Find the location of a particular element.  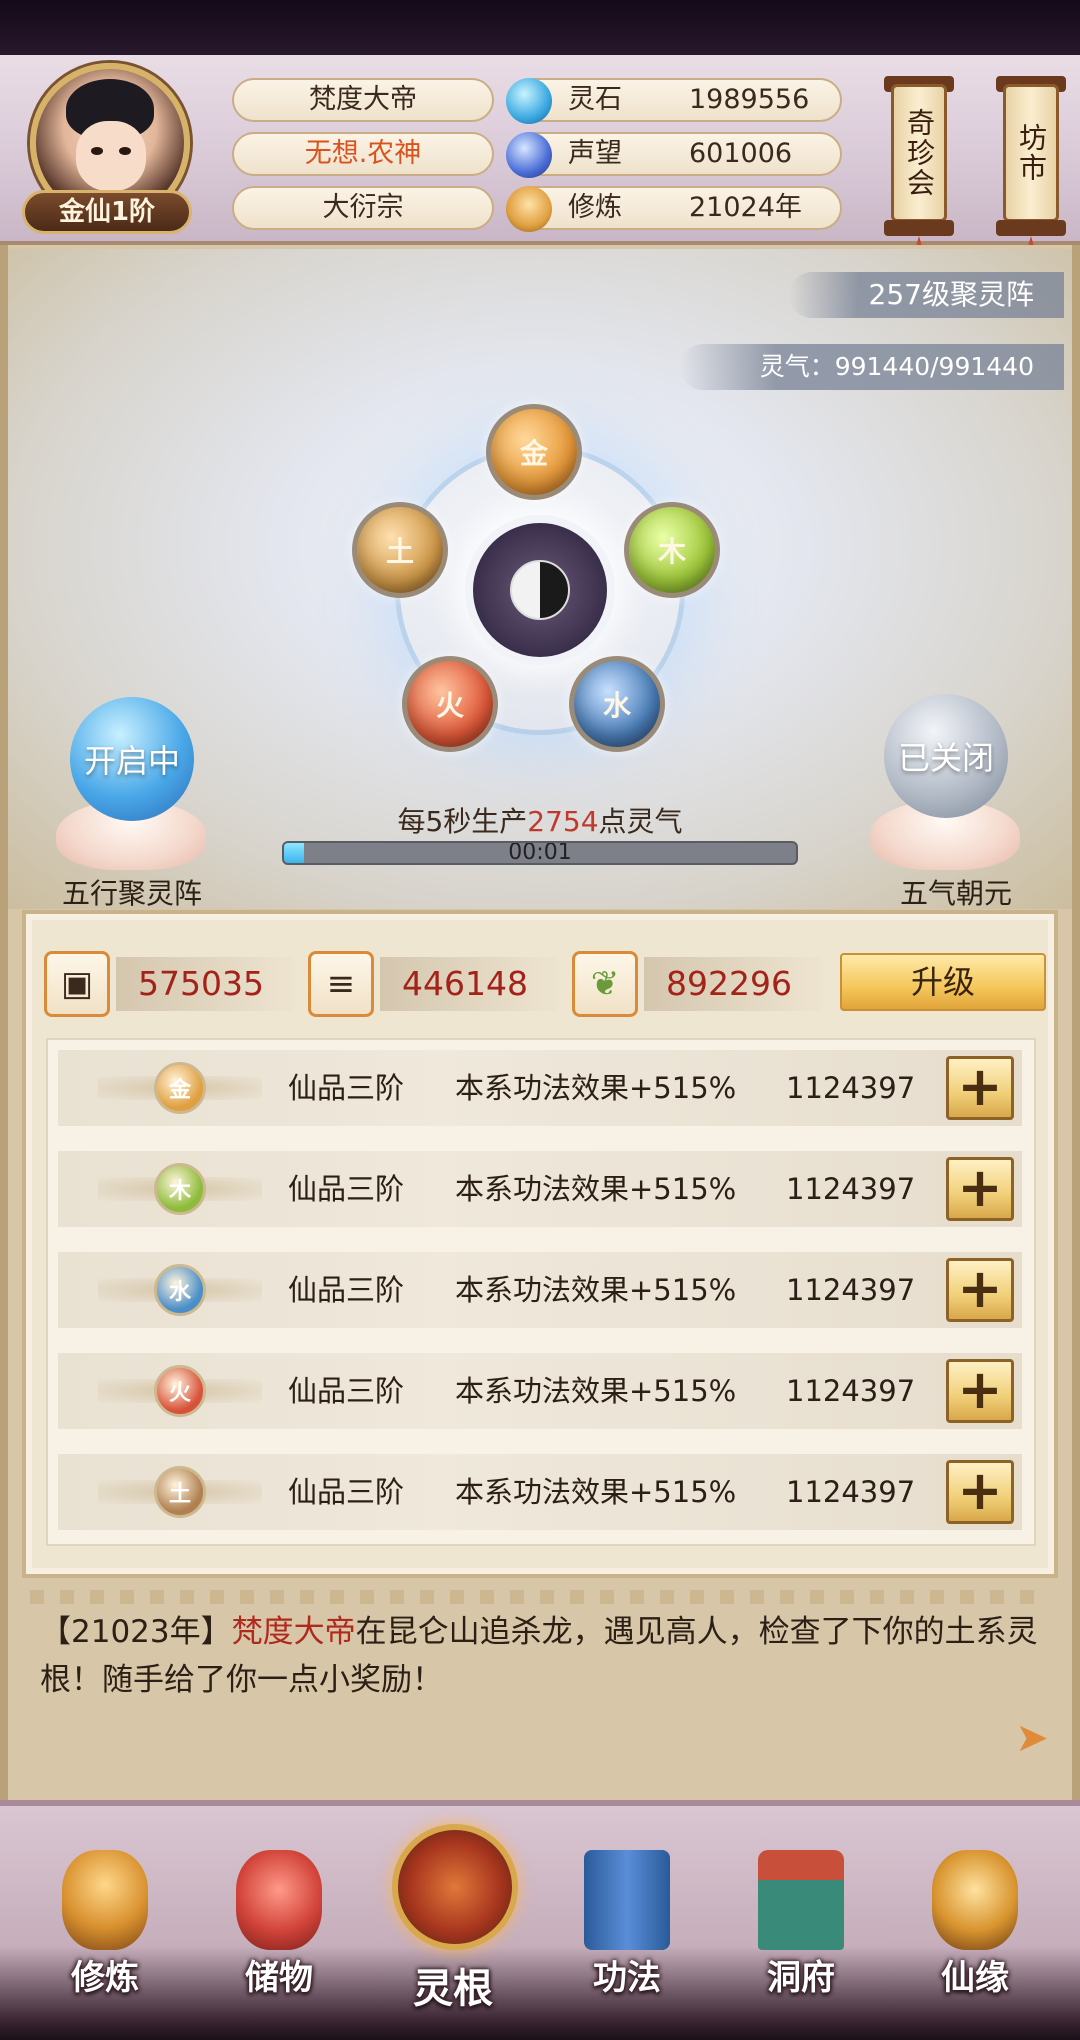

resource-label: 灵石 is located at coordinates (595, 99).